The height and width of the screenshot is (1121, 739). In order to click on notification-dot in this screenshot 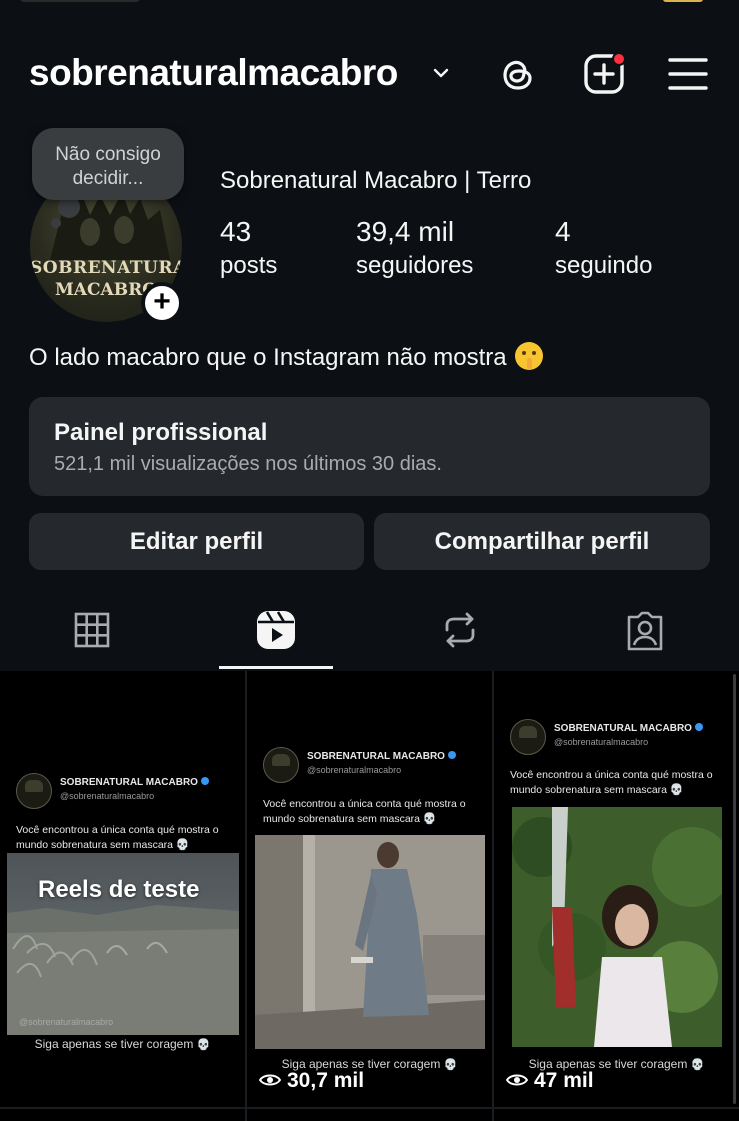, I will do `click(619, 59)`.